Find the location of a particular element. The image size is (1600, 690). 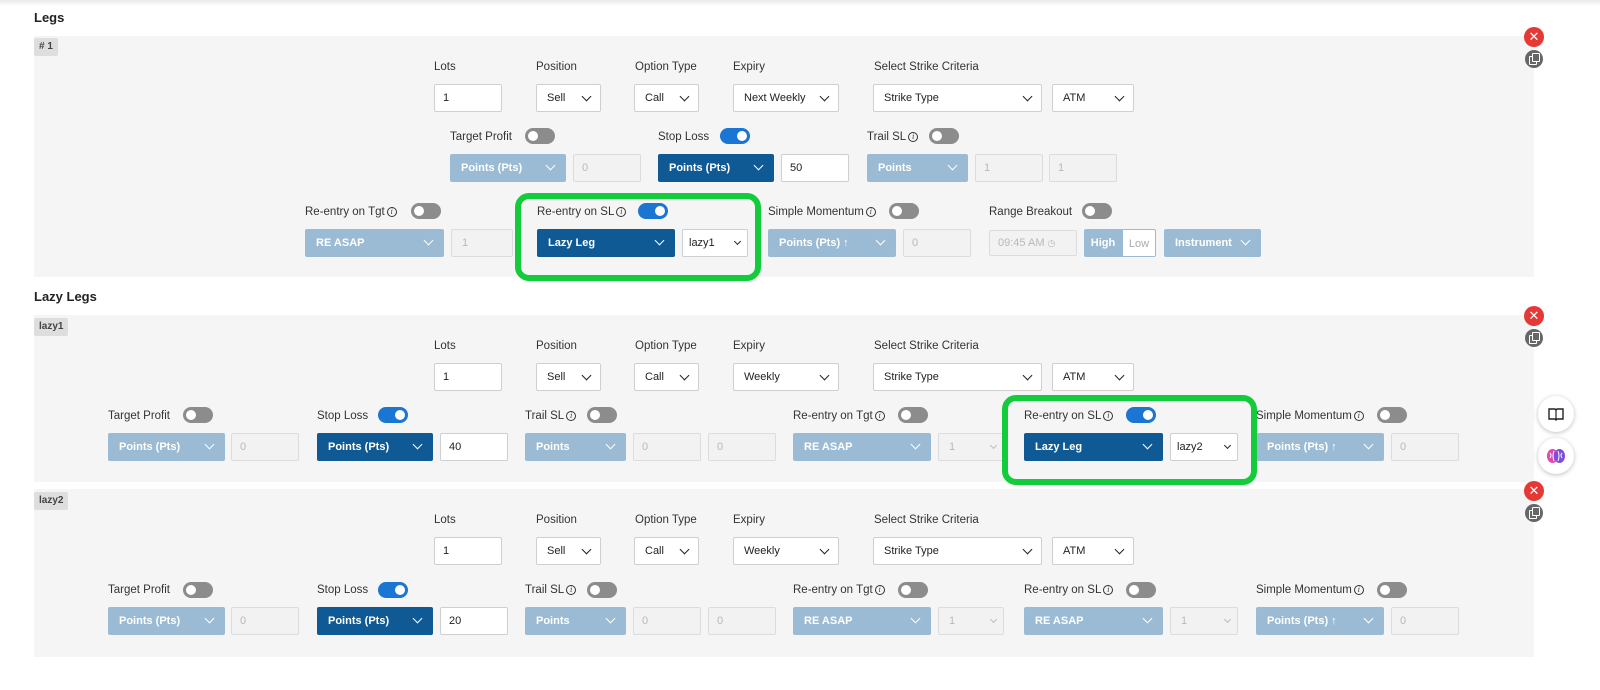

lazy1-simple-momentum-toggle is located at coordinates (1392, 415).